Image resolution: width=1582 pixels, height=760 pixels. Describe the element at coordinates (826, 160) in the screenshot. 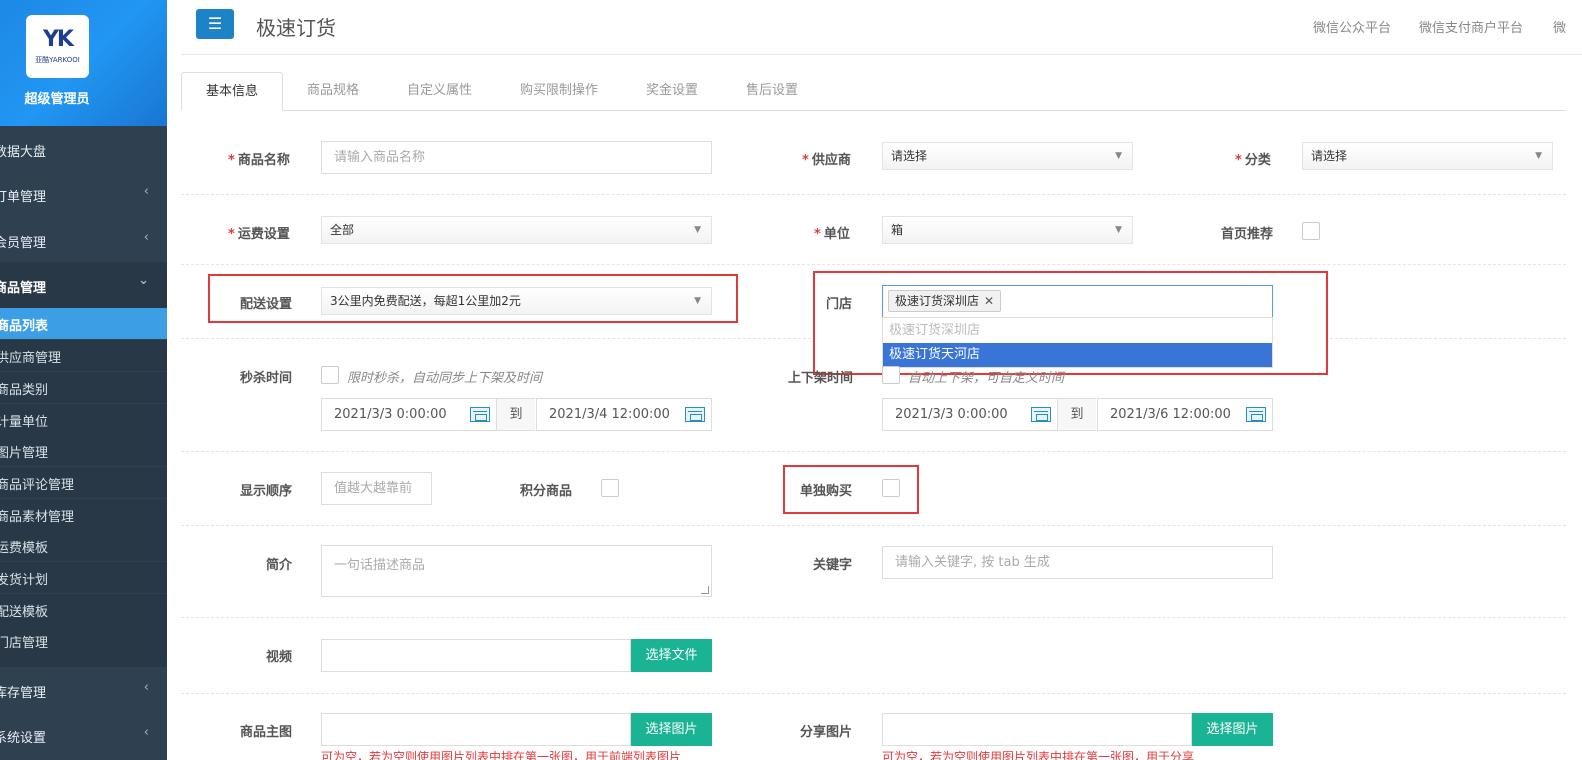

I see `label-supplier: * 供应商` at that location.